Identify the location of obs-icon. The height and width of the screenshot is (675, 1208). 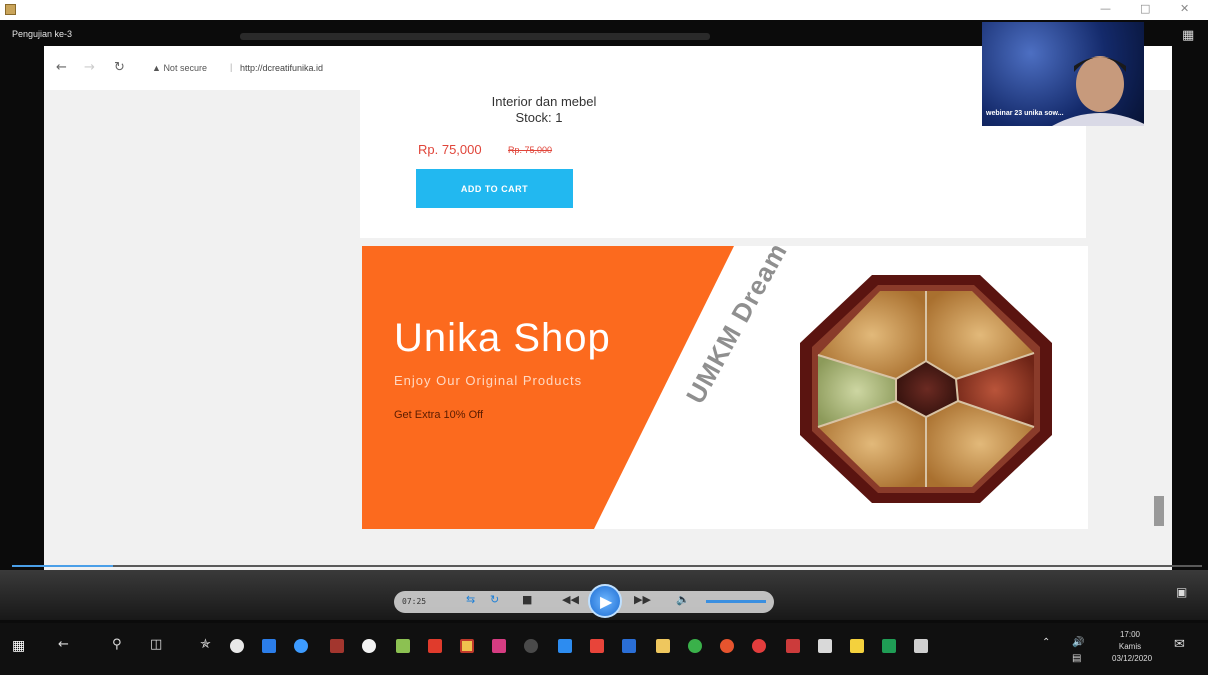
(237, 646).